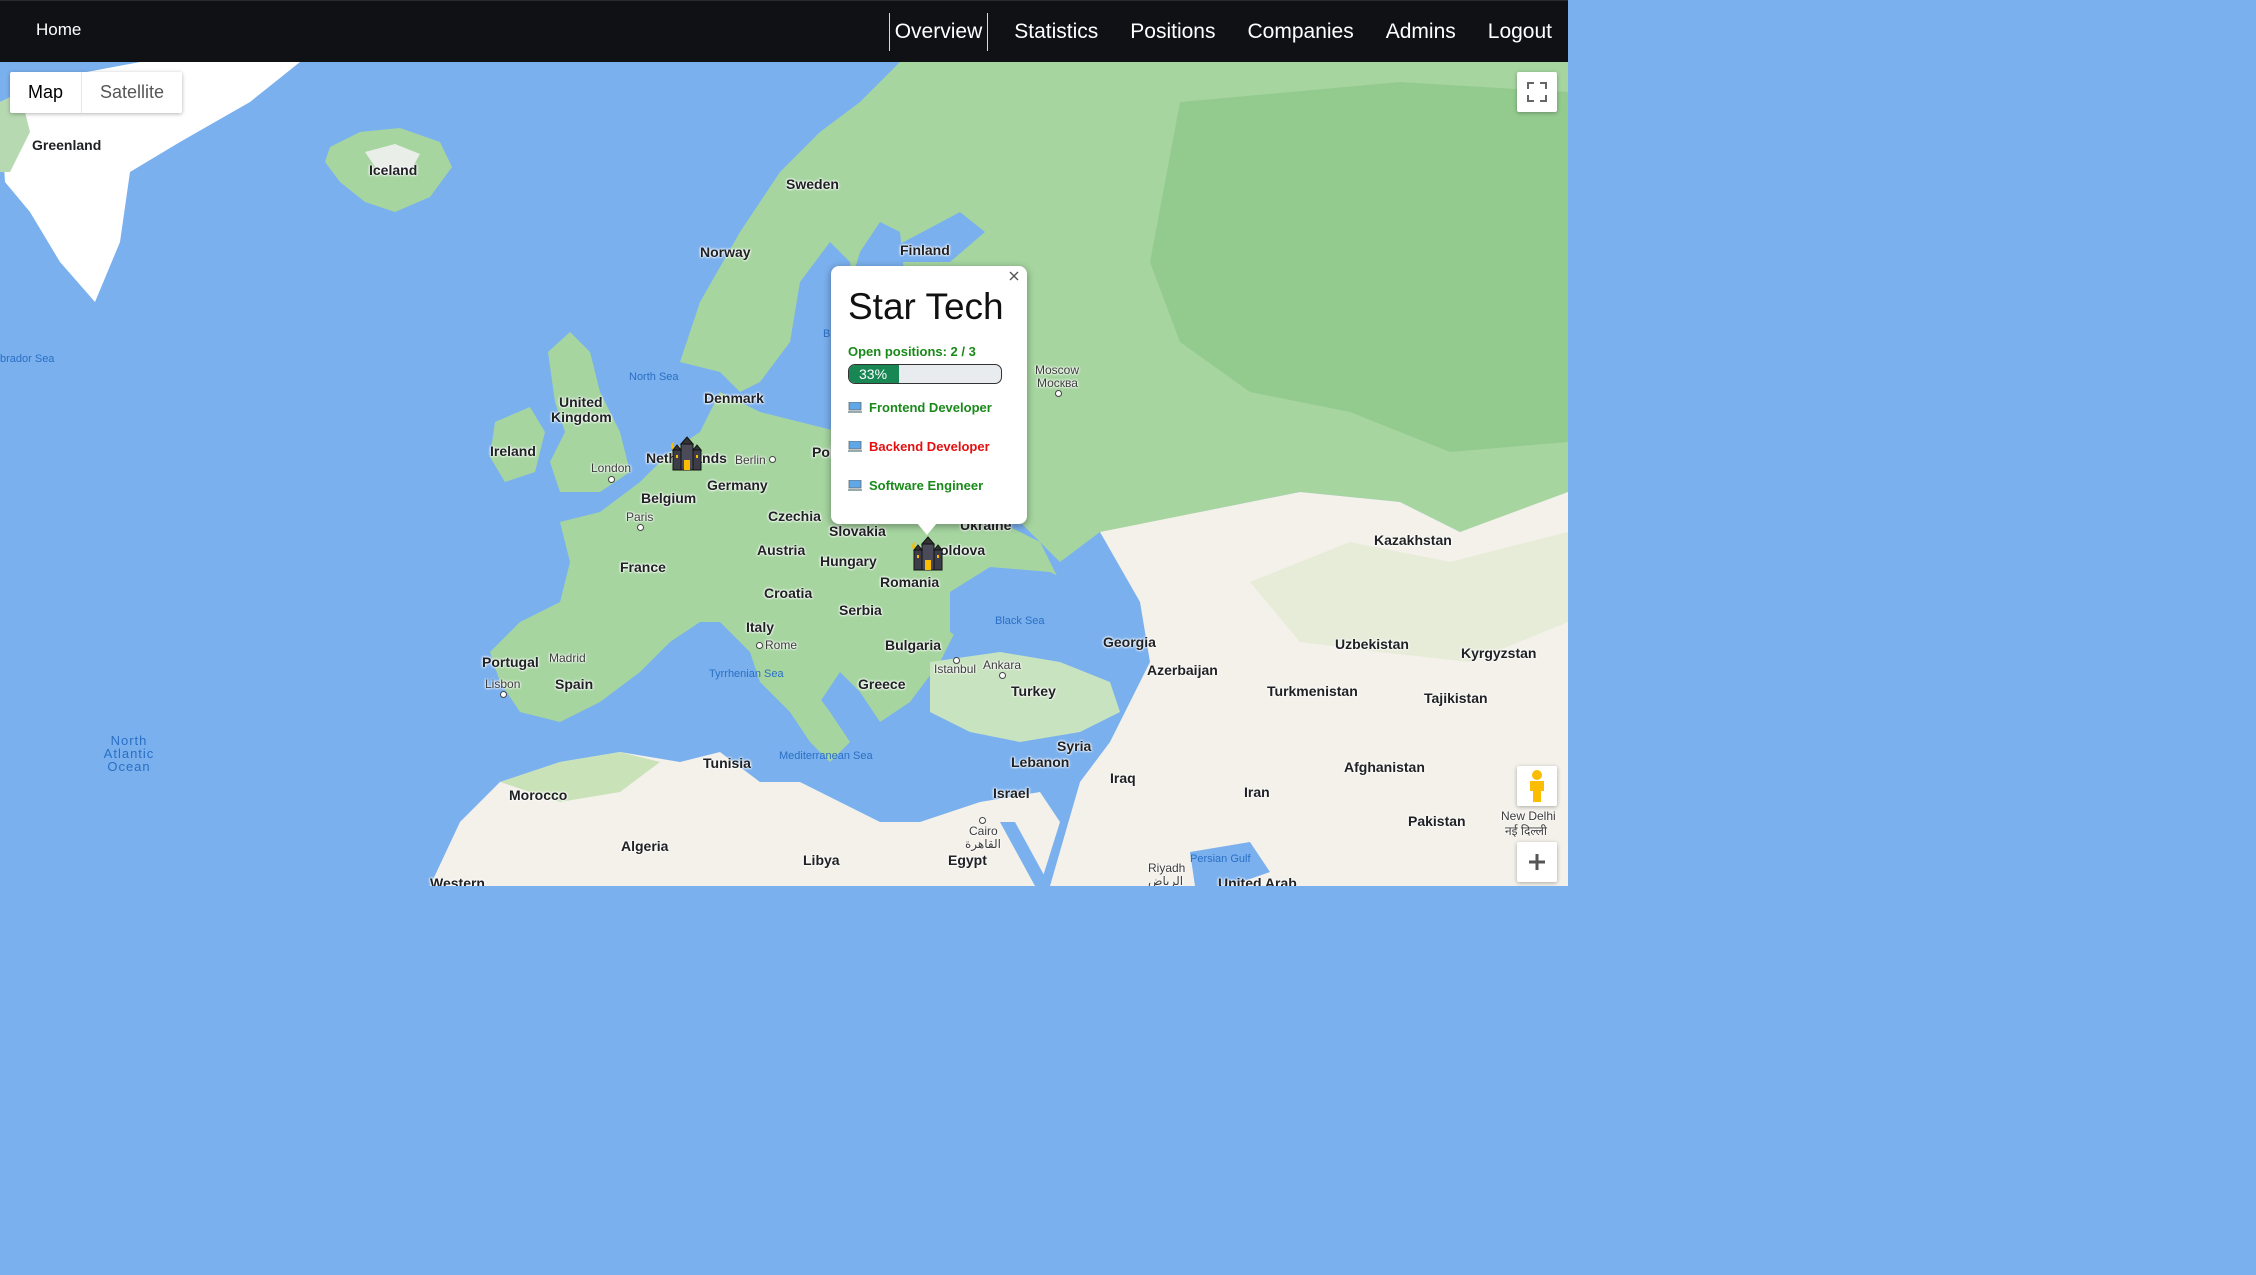  Describe the element at coordinates (1074, 746) in the screenshot. I see `label-syria: Syria` at that location.